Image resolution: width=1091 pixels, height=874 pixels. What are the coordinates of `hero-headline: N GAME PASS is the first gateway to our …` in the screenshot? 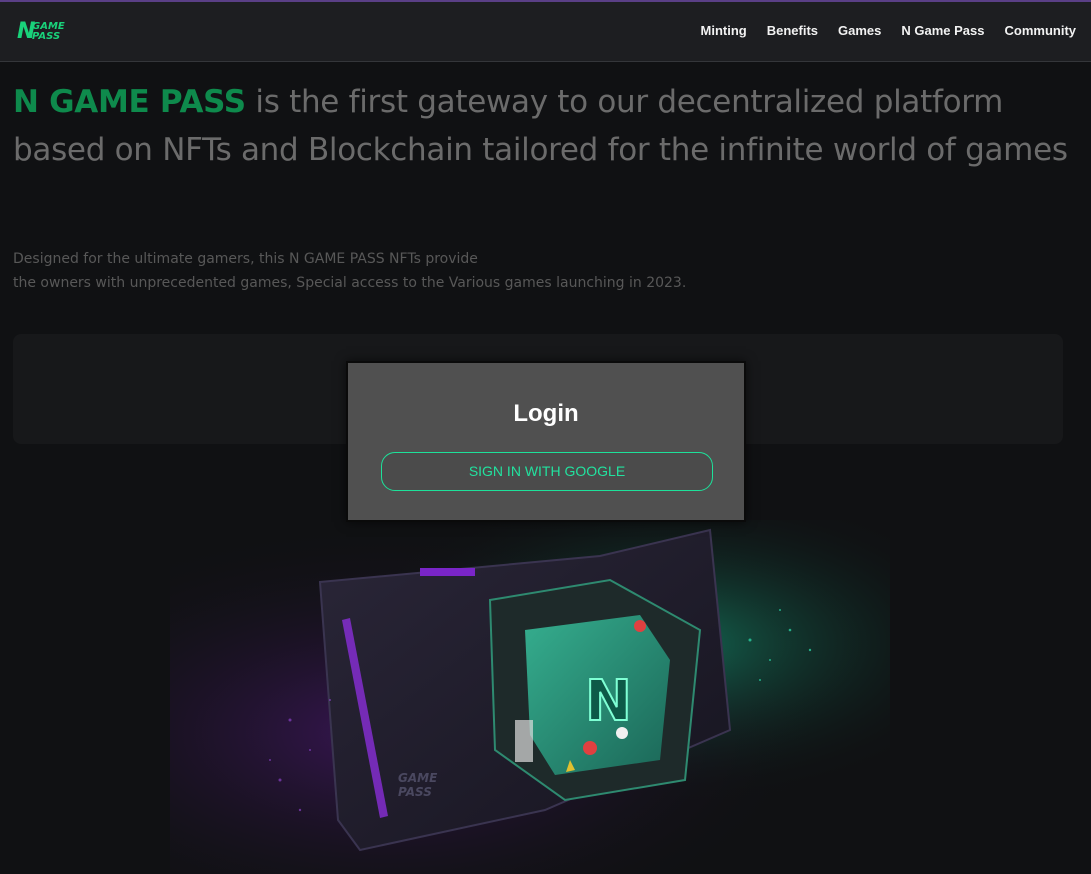 It's located at (543, 126).